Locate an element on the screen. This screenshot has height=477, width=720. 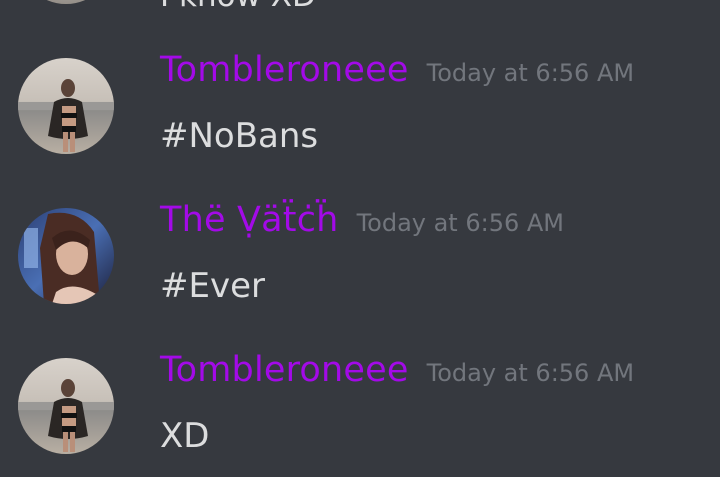
message-content: #NoBans is located at coordinates (239, 136).